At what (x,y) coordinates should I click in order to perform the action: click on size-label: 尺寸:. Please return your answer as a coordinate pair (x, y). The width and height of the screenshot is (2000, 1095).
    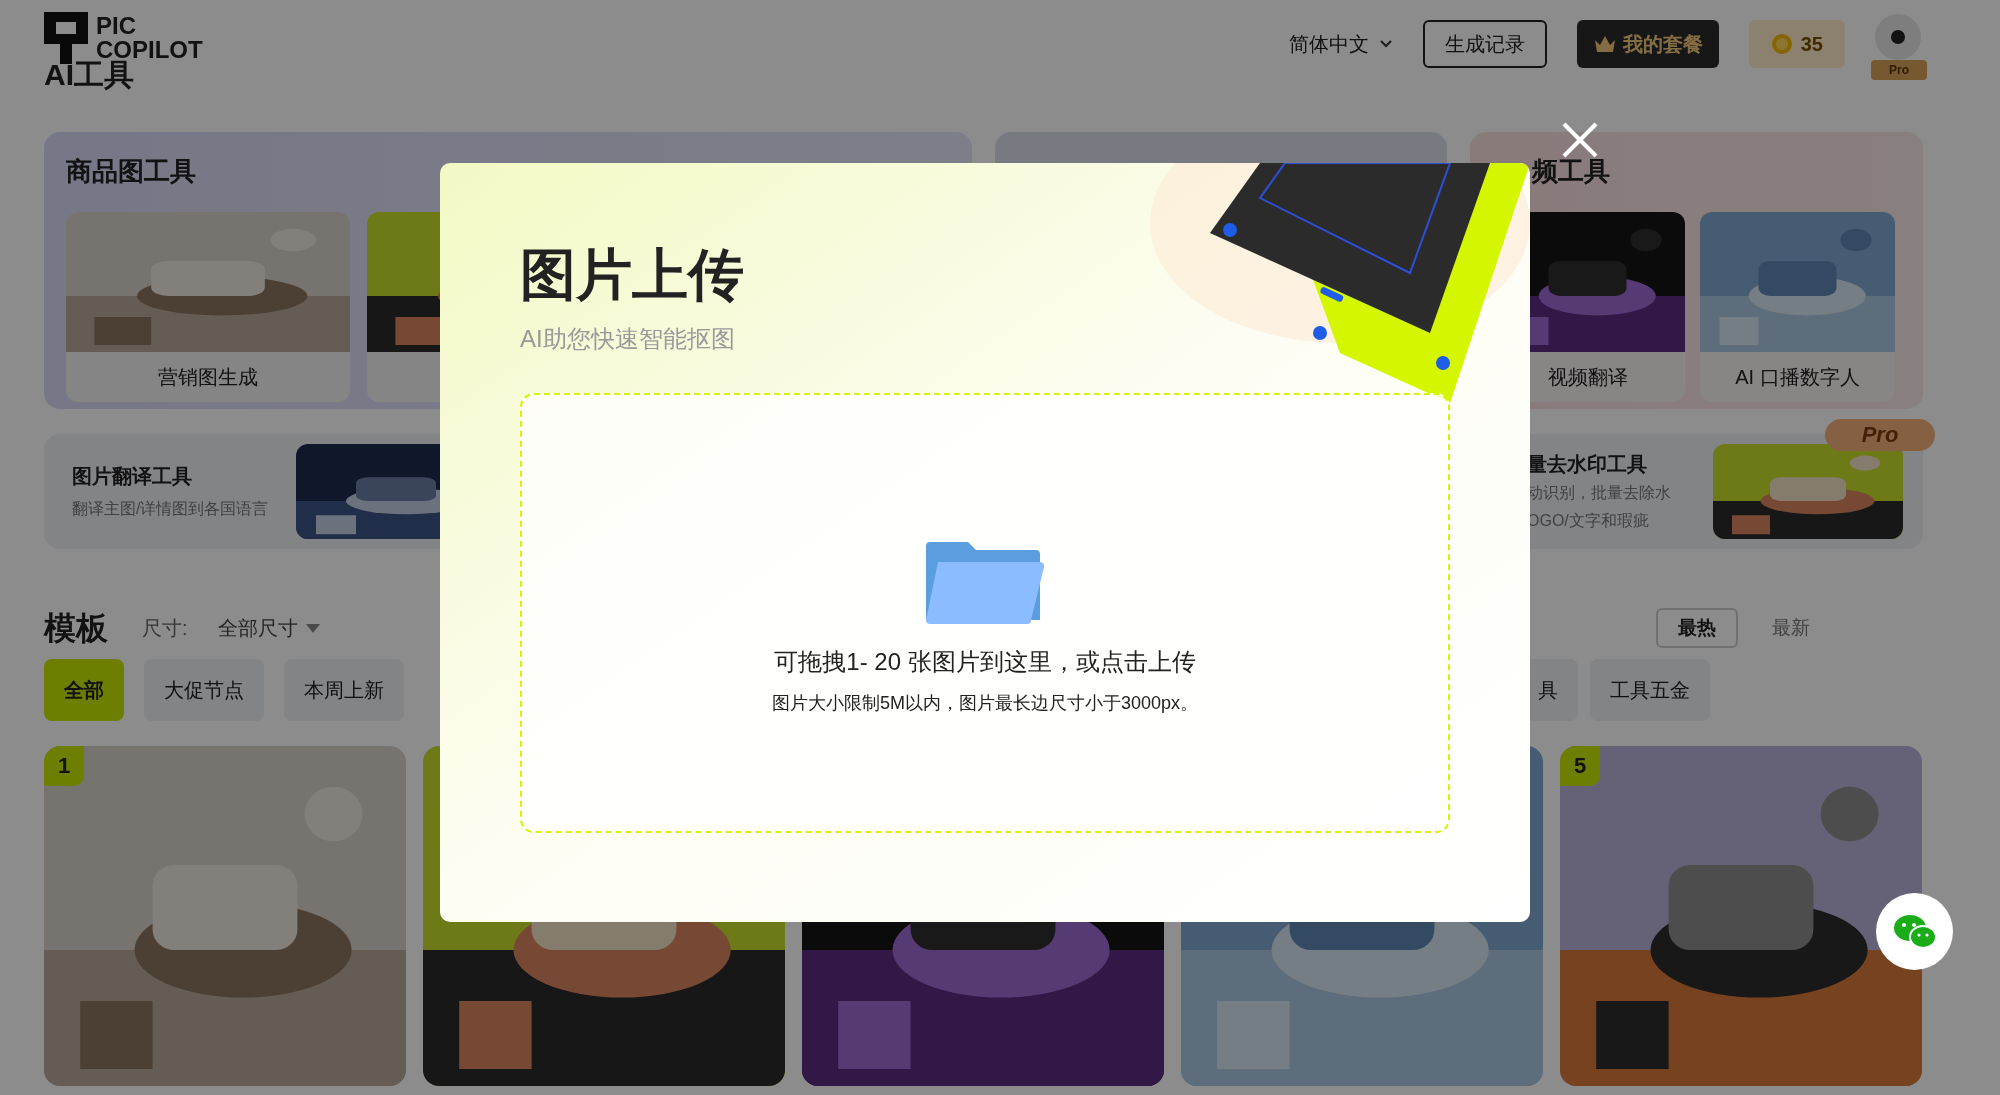
    Looking at the image, I should click on (165, 628).